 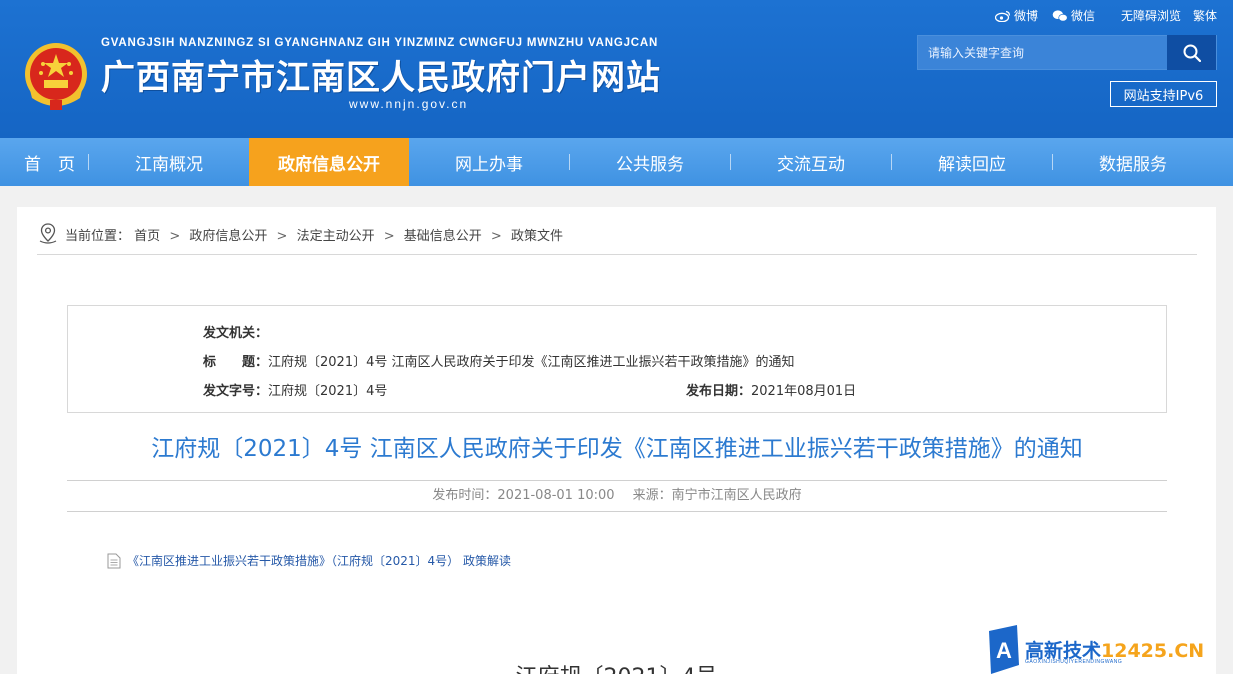 I want to click on wechat-link: 微信, so click(x=1073, y=15).